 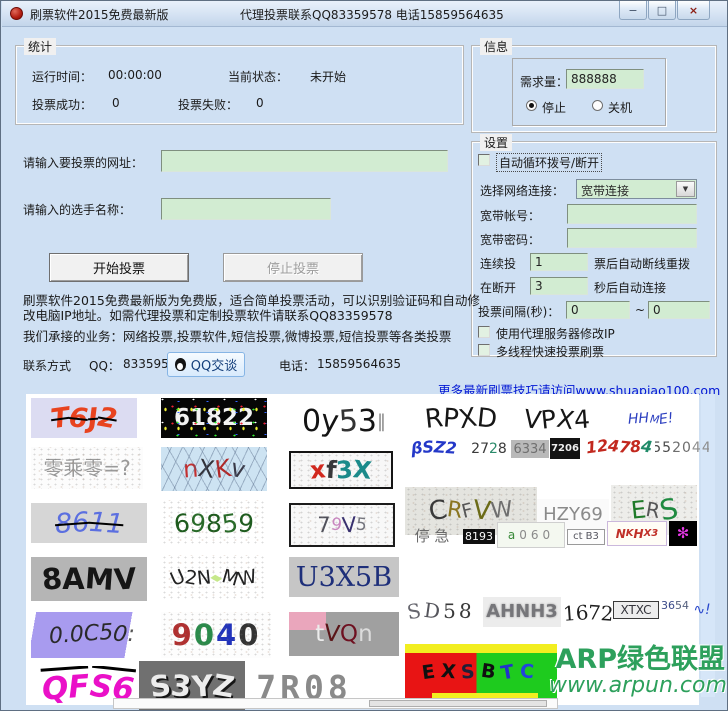 What do you see at coordinates (640, 659) in the screenshot?
I see `arp-watermark-title: ARP绿色联盟` at bounding box center [640, 659].